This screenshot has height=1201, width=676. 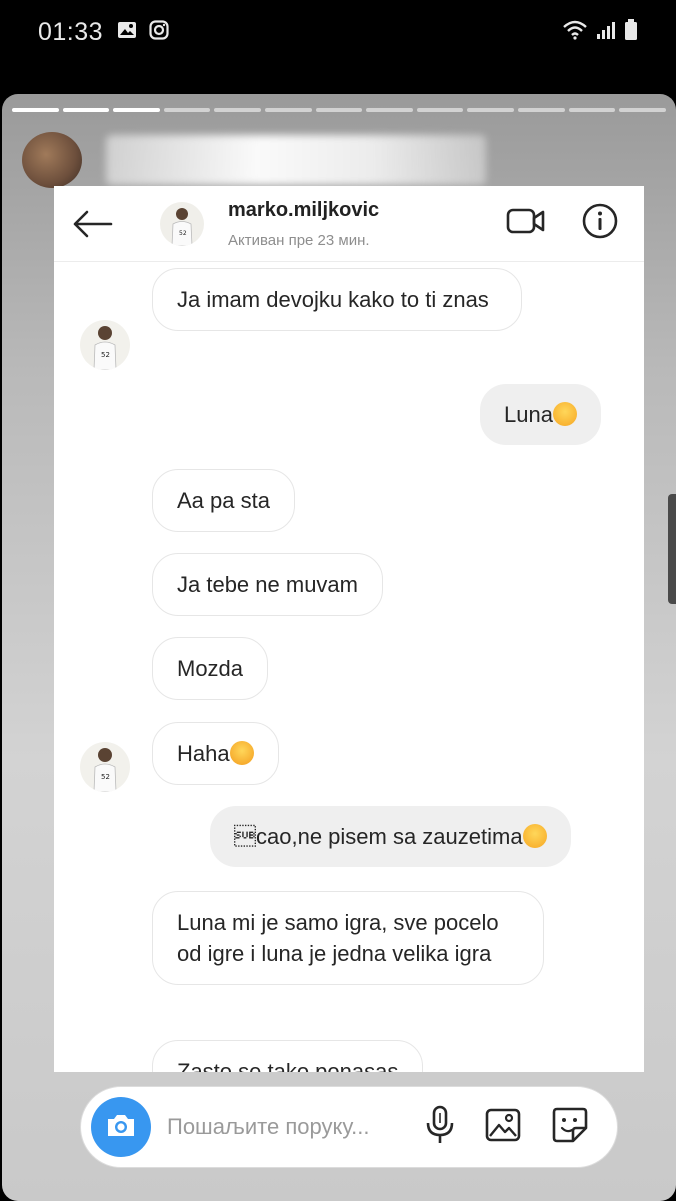 I want to click on camera-button, so click(x=121, y=1127).